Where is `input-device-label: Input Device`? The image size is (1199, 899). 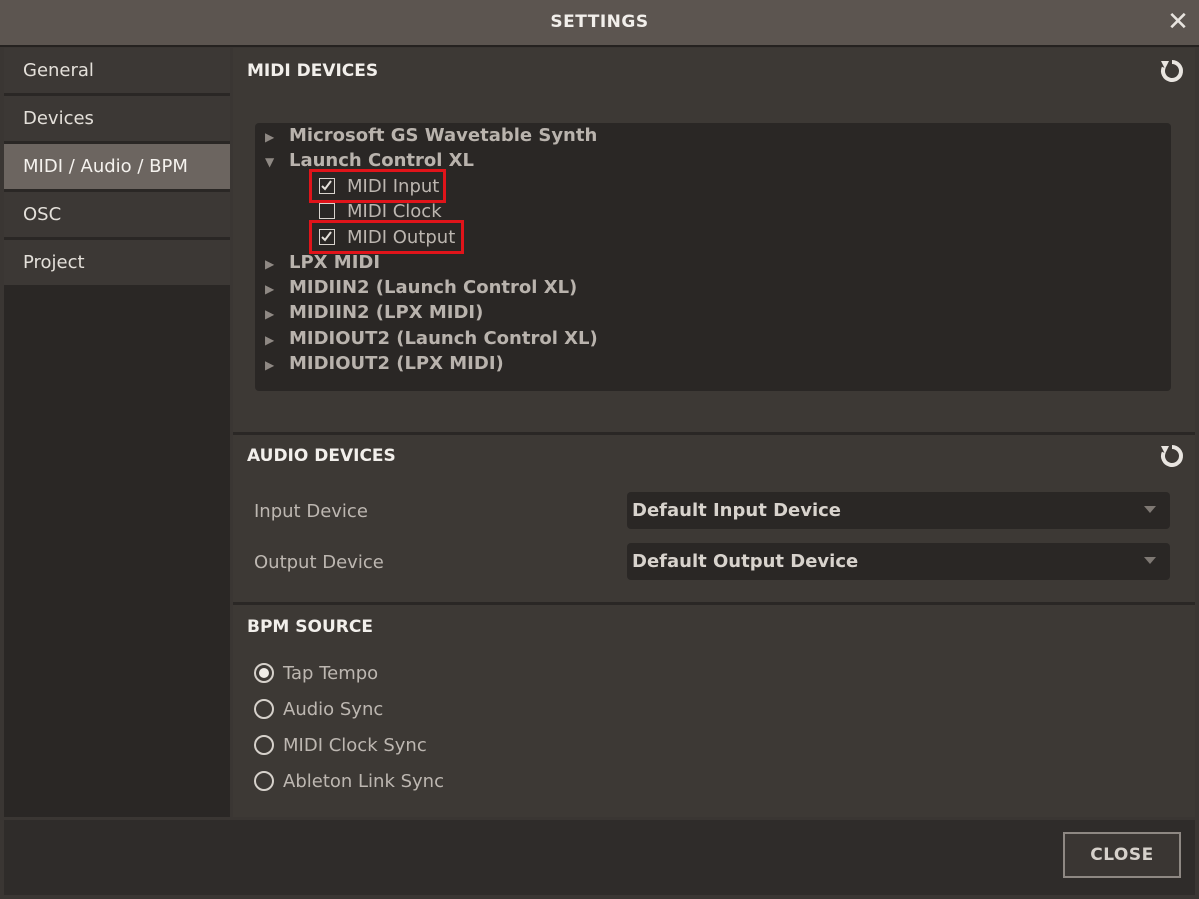 input-device-label: Input Device is located at coordinates (311, 511).